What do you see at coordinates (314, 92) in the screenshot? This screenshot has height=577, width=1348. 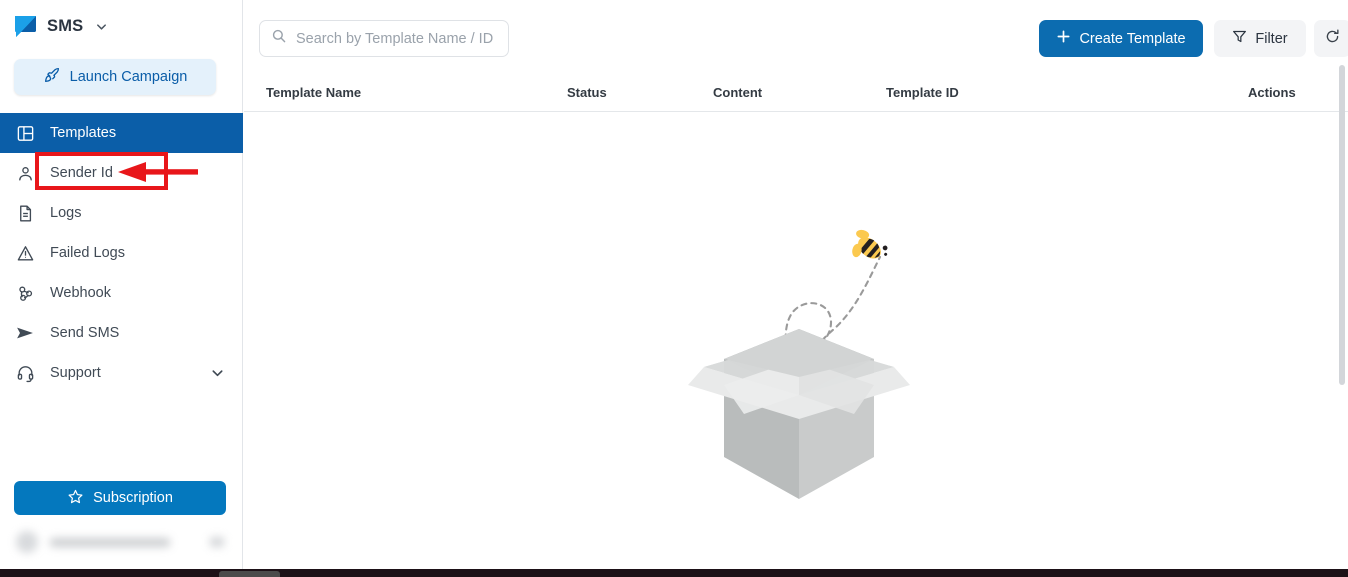 I see `column-header-template-name: Template Name` at bounding box center [314, 92].